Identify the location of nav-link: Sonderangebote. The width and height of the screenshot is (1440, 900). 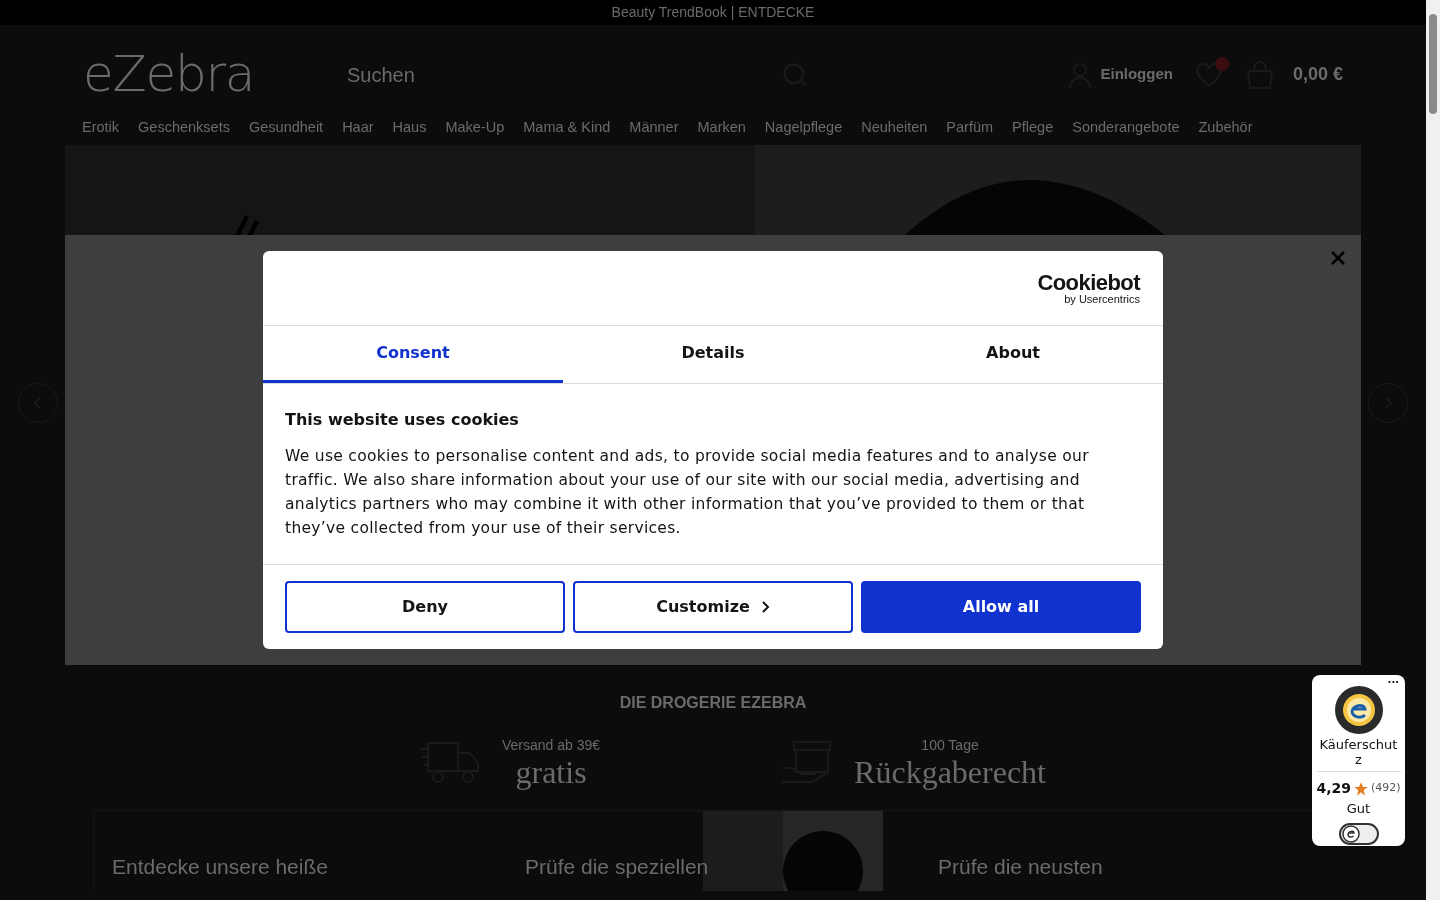
(1126, 127).